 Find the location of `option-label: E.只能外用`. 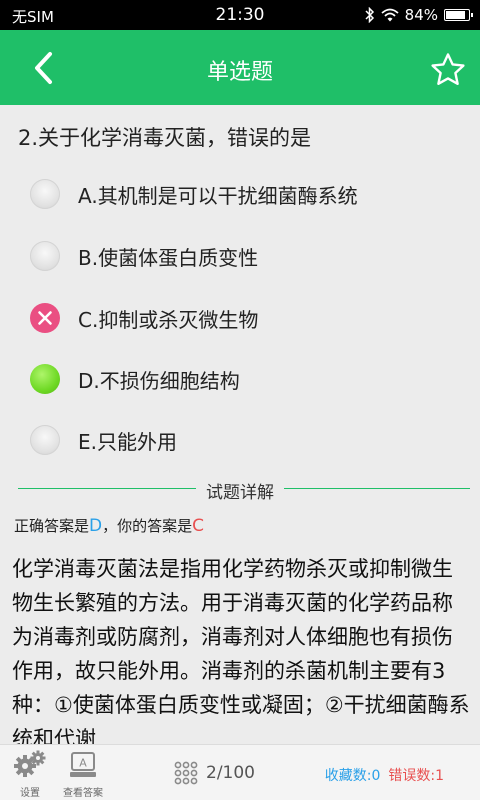

option-label: E.只能外用 is located at coordinates (127, 441).